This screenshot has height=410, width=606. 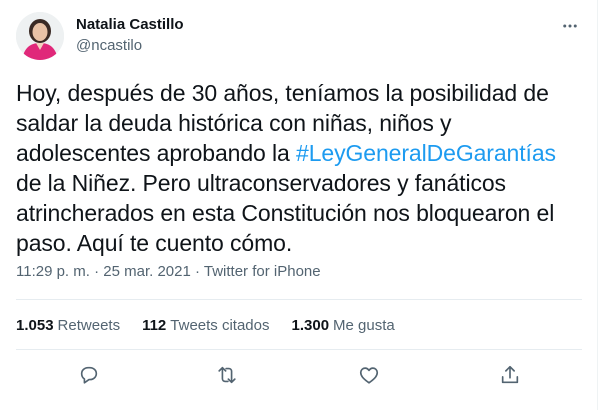 What do you see at coordinates (310, 325) in the screenshot?
I see `likes-count: 1.300` at bounding box center [310, 325].